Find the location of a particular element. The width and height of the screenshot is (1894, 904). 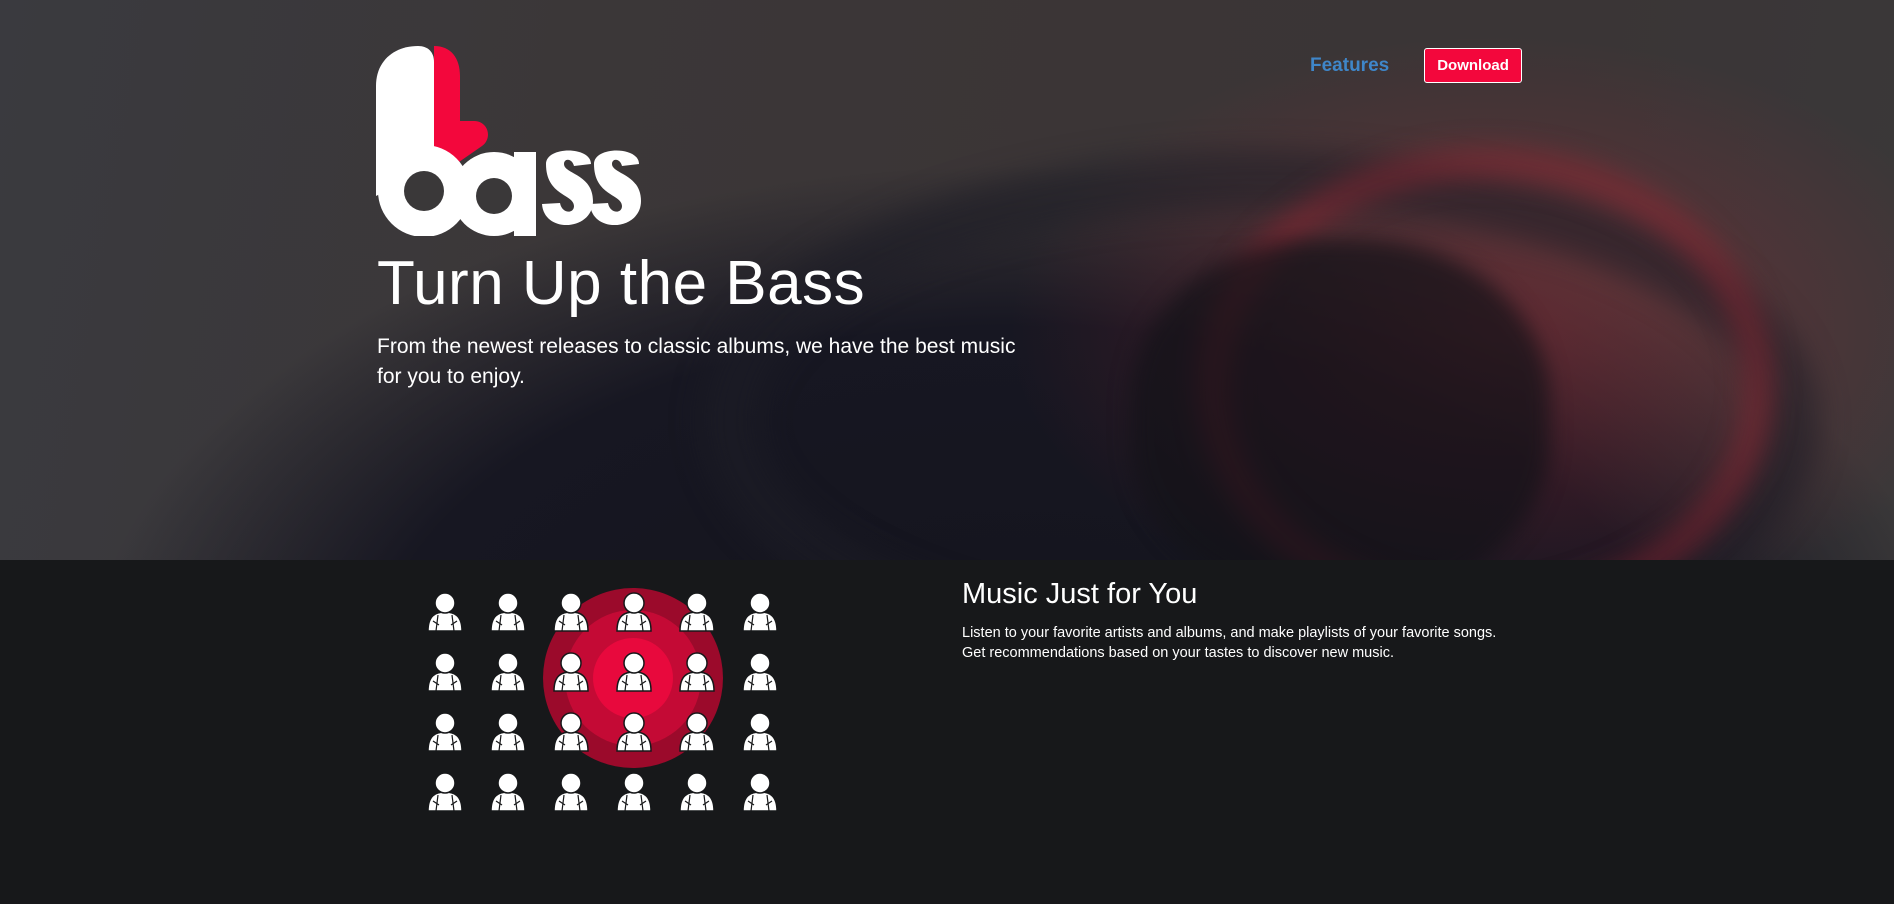

nav-link-features: Features is located at coordinates (1349, 66).